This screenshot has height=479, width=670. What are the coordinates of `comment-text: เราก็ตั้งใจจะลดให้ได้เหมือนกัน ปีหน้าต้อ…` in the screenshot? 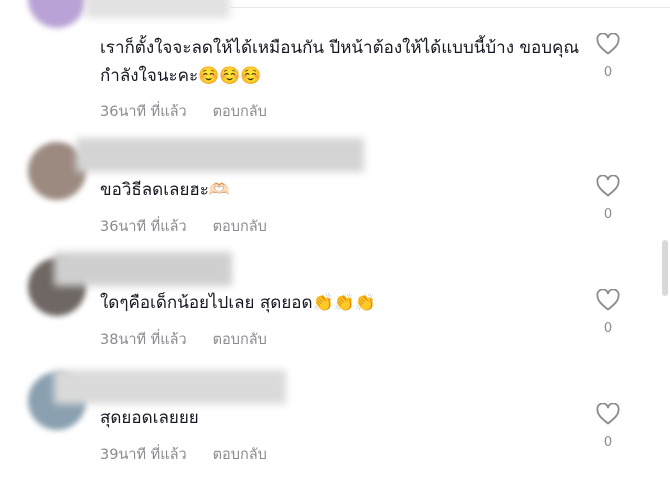 It's located at (340, 62).